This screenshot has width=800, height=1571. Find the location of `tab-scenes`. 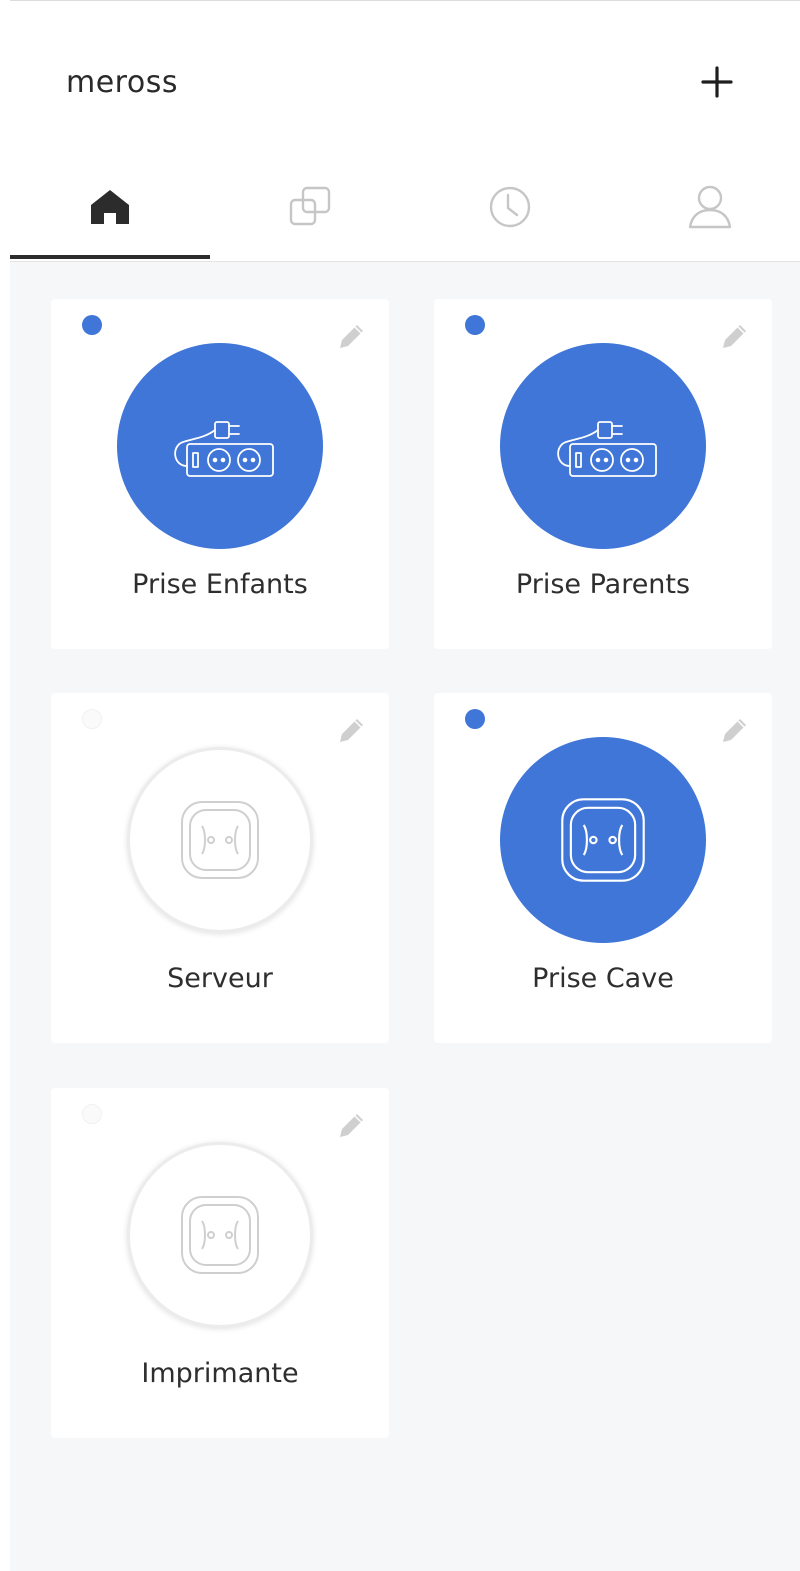

tab-scenes is located at coordinates (310, 211).